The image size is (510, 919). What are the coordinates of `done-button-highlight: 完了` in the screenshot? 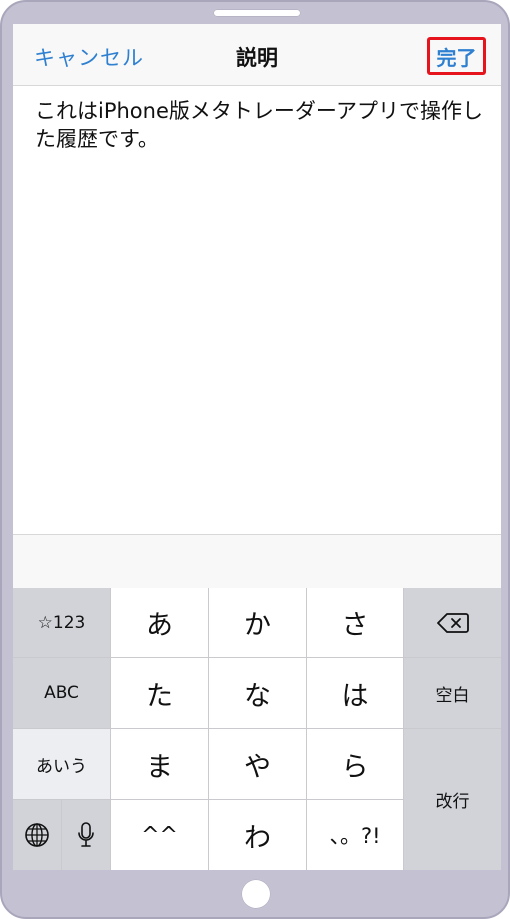 It's located at (456, 56).